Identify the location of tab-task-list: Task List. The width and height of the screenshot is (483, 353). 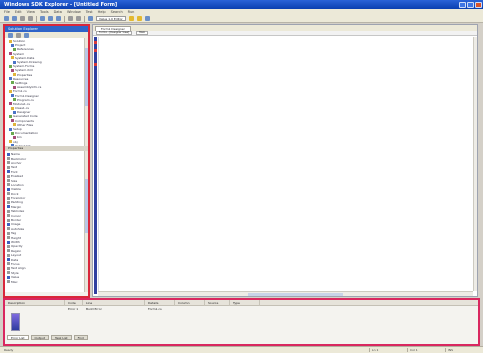
(61, 337).